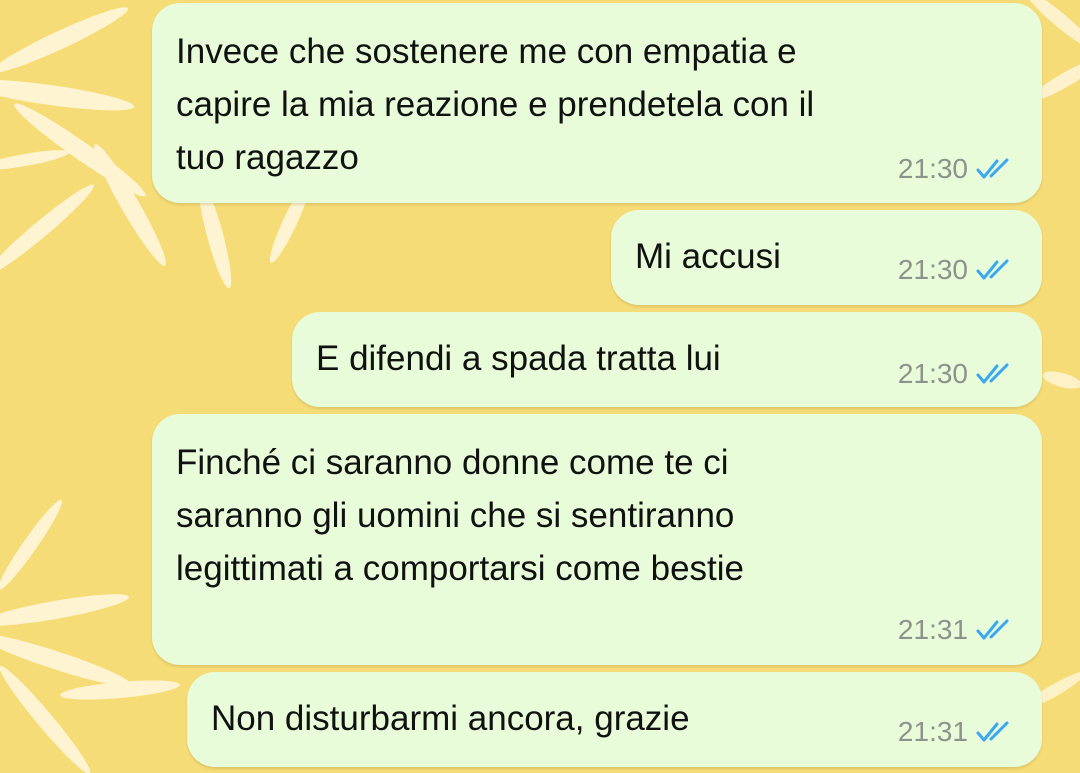  I want to click on message-text-line: Non disturbarmi ancora, grazie, so click(450, 718).